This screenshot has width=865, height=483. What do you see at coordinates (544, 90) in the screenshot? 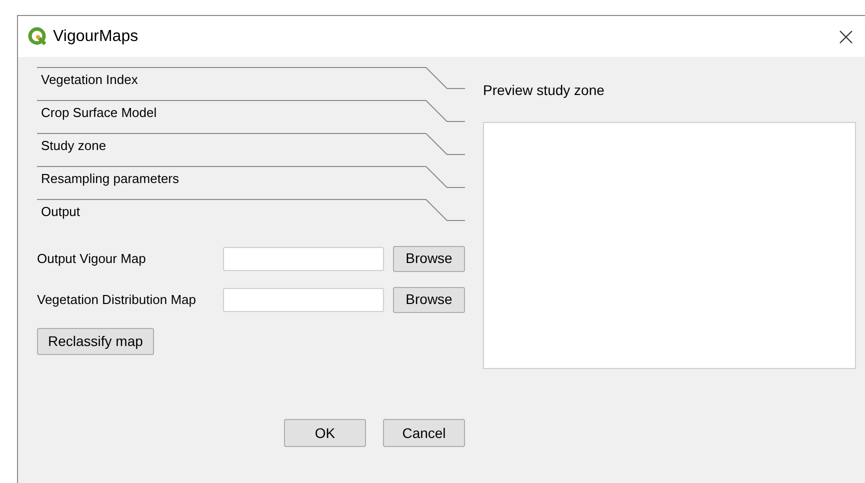
I see `preview-label: Preview study zone` at bounding box center [544, 90].